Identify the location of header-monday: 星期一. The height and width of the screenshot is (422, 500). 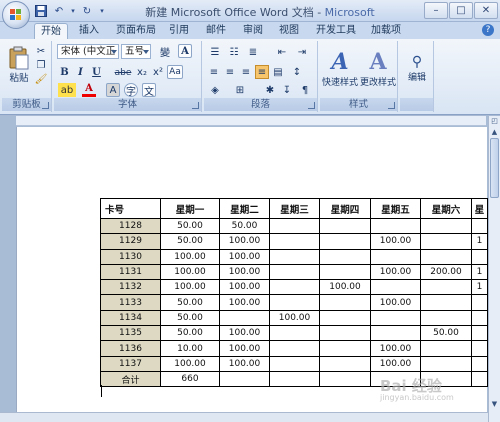
(190, 208).